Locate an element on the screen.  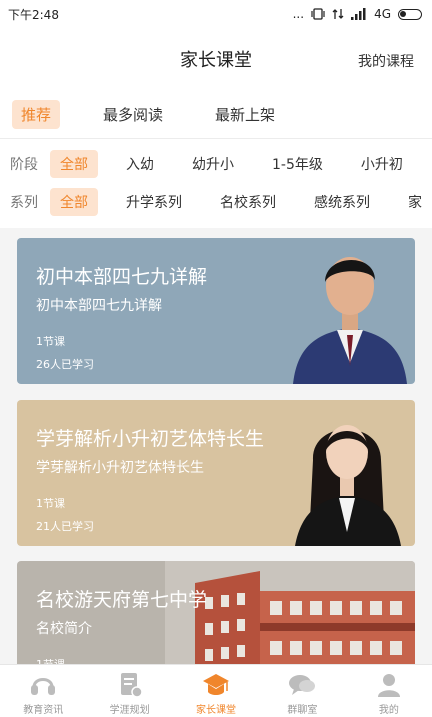
battery-icon is located at coordinates (410, 14).